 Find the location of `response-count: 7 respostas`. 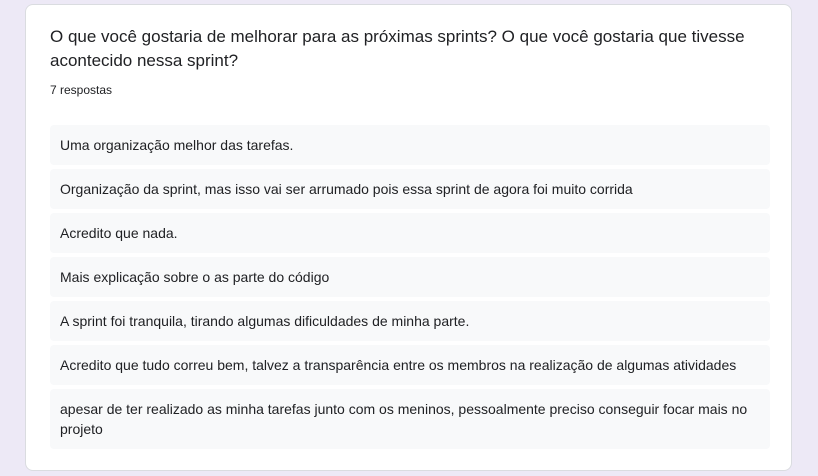

response-count: 7 respostas is located at coordinates (81, 90).